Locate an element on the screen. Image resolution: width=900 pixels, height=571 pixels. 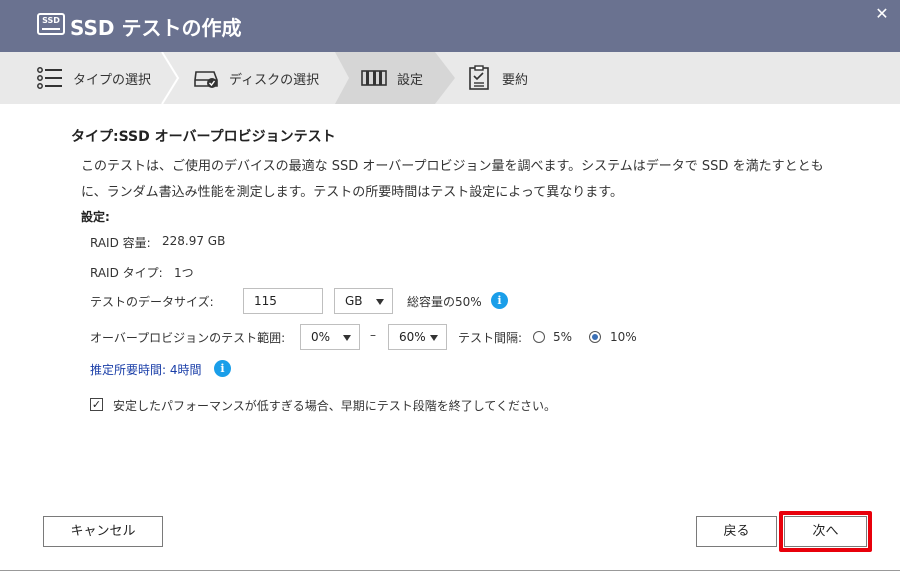
step-settings: 設定 is located at coordinates (392, 78).